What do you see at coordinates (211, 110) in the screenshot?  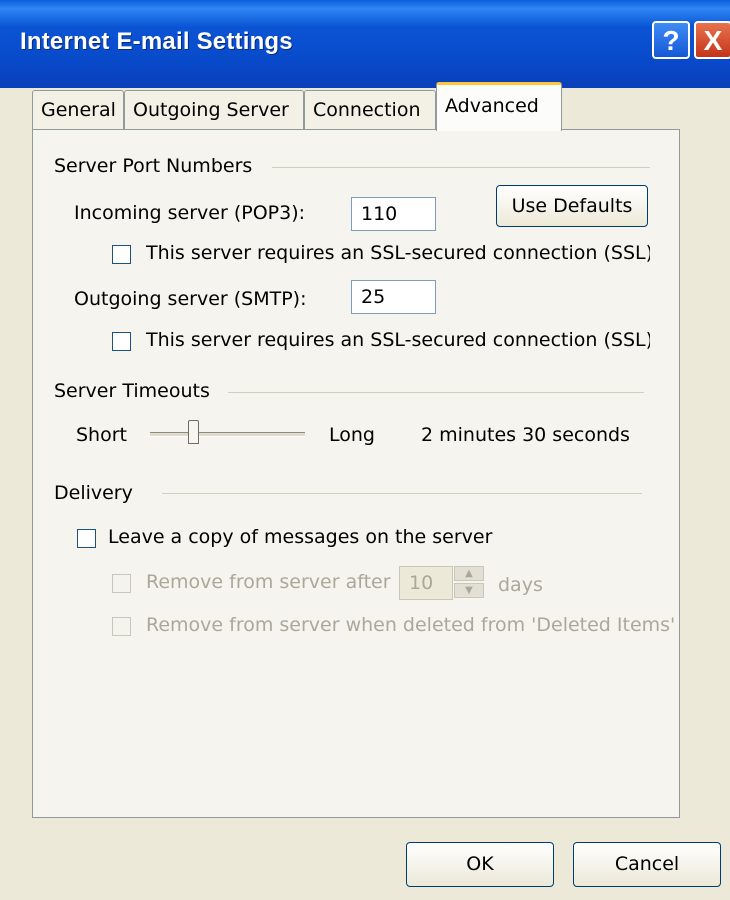 I see `tab-outgoing-server-label: Outgoing Server` at bounding box center [211, 110].